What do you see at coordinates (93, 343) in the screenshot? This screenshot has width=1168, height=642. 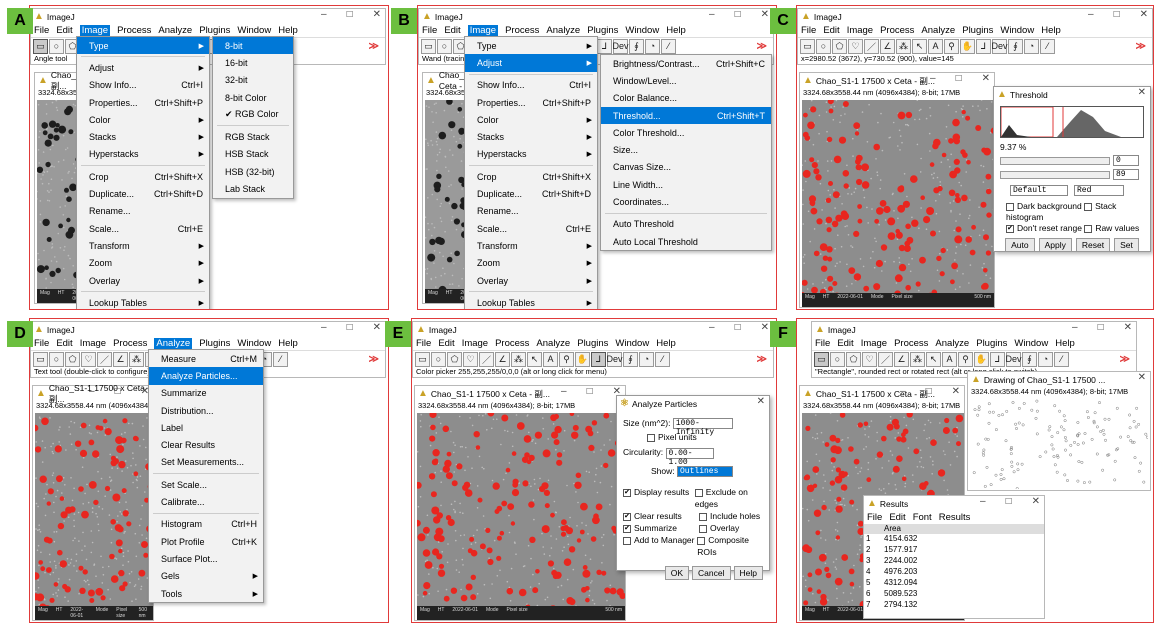 I see `menu-image: Image` at bounding box center [93, 343].